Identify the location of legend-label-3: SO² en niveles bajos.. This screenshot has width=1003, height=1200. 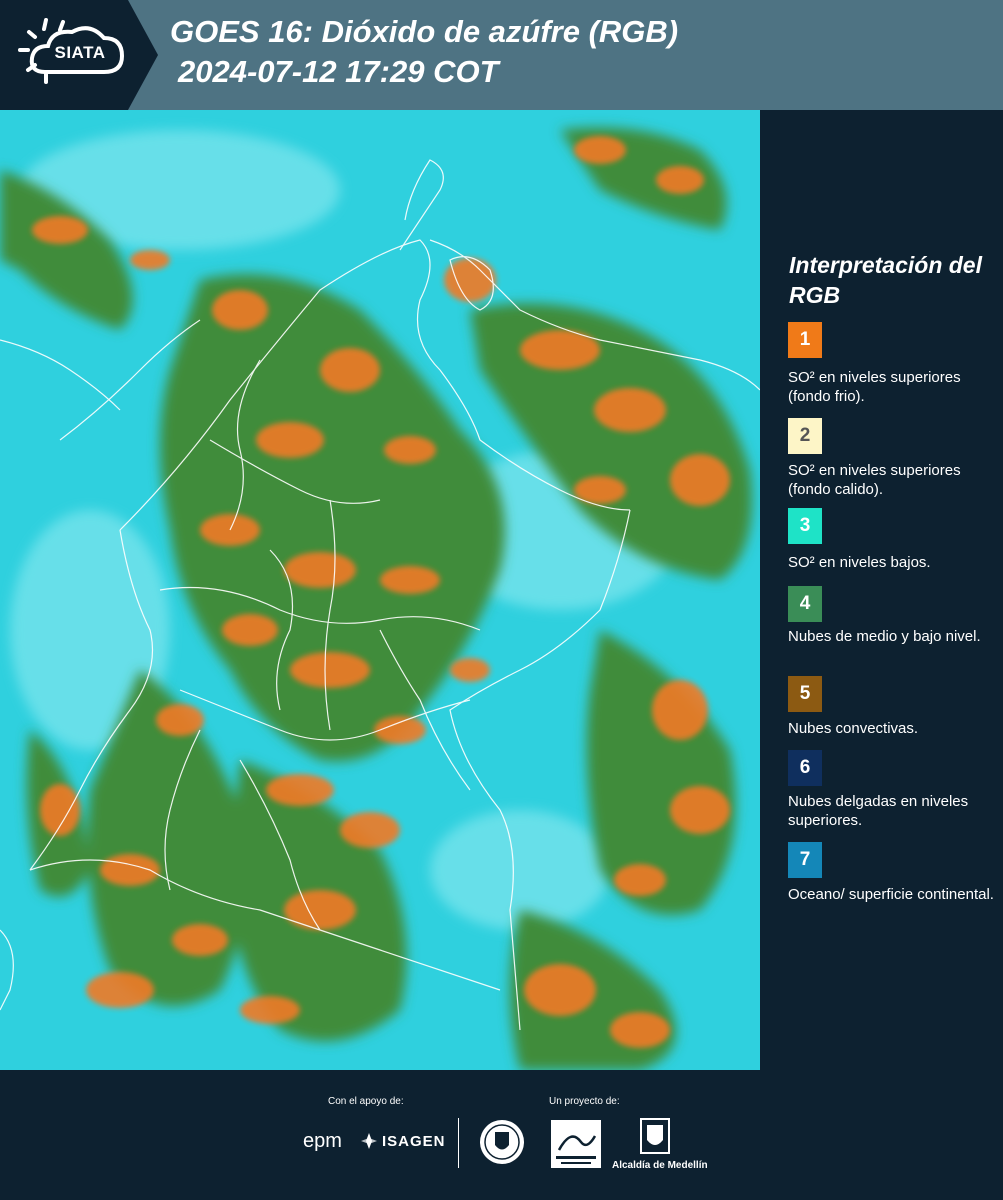
(859, 562).